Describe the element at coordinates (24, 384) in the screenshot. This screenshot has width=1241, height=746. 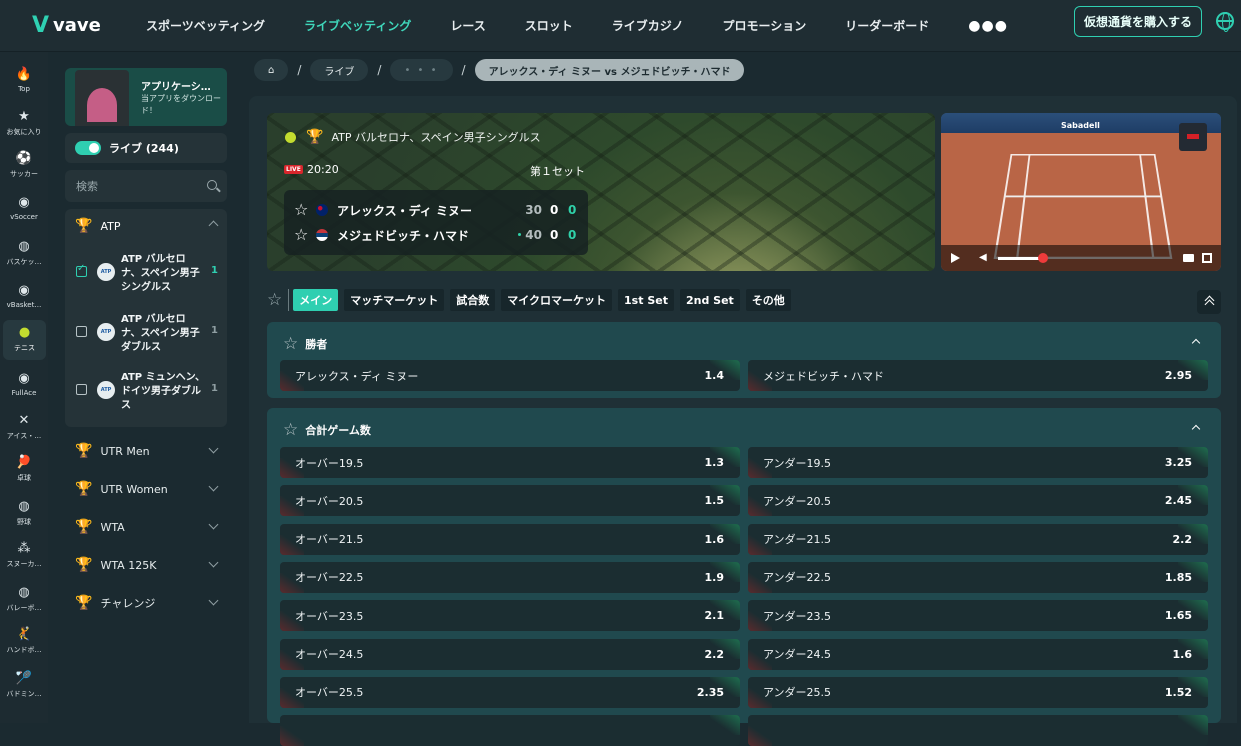
I see `rail-item-fullace: ◉ FullAce` at that location.